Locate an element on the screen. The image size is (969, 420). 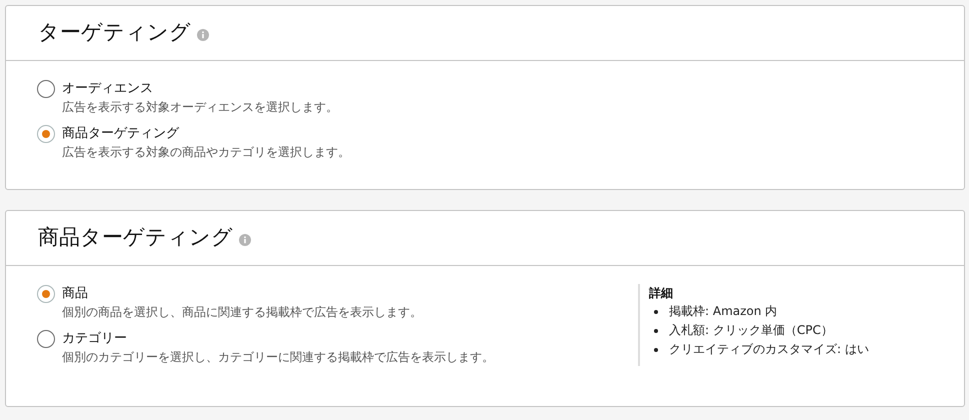
section-title: ターゲティング is located at coordinates (114, 33).